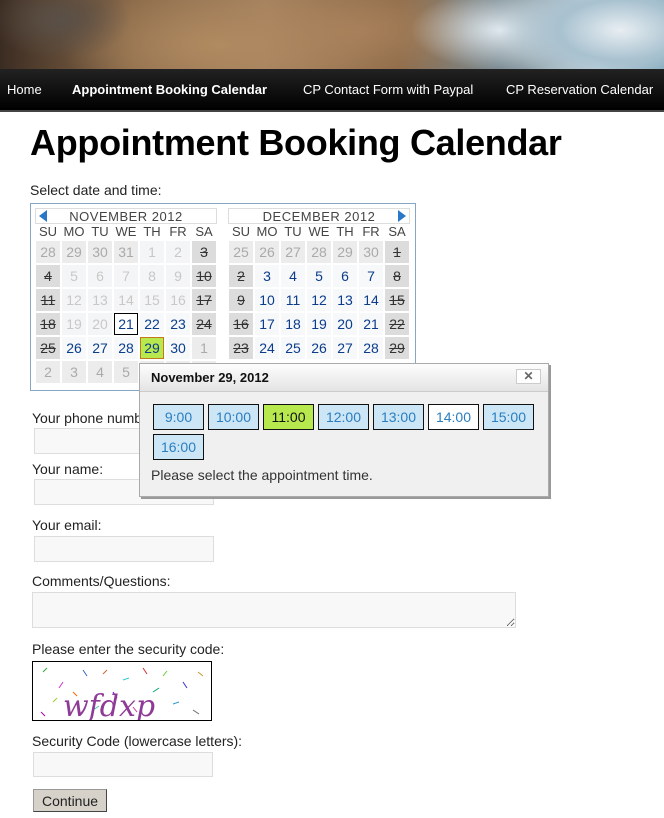 Image resolution: width=664 pixels, height=818 pixels. Describe the element at coordinates (319, 232) in the screenshot. I see `weekday-header: SU MO TU WE TH FR SA` at that location.